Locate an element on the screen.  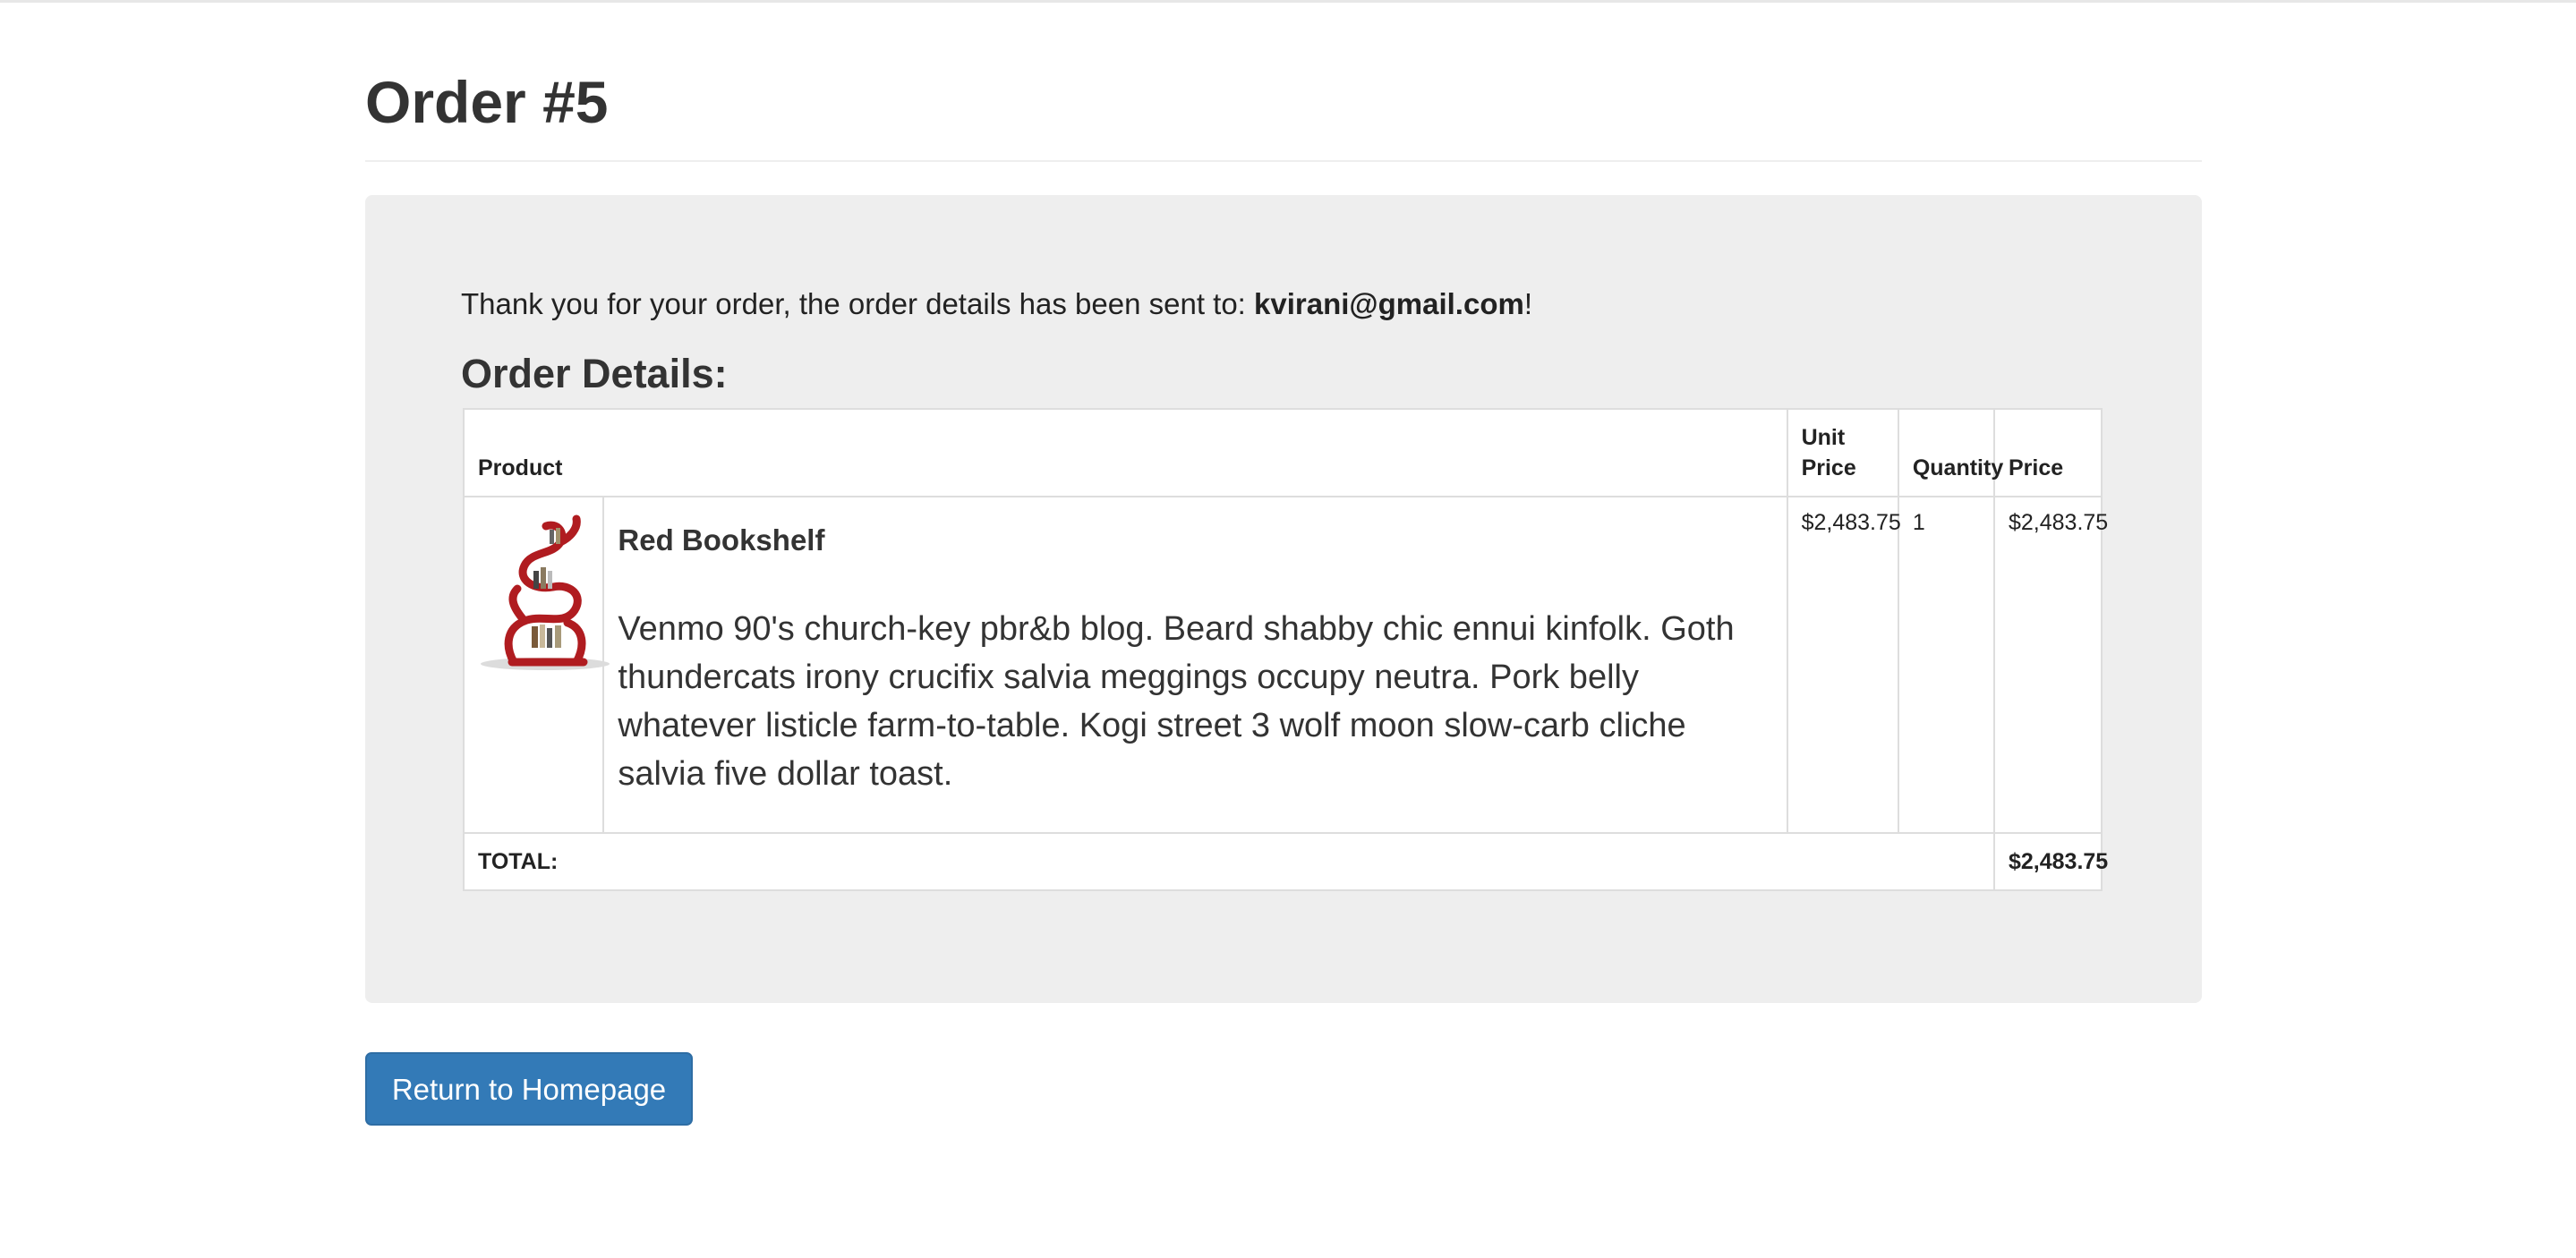
order-details-heading: Order Details: is located at coordinates (594, 373).